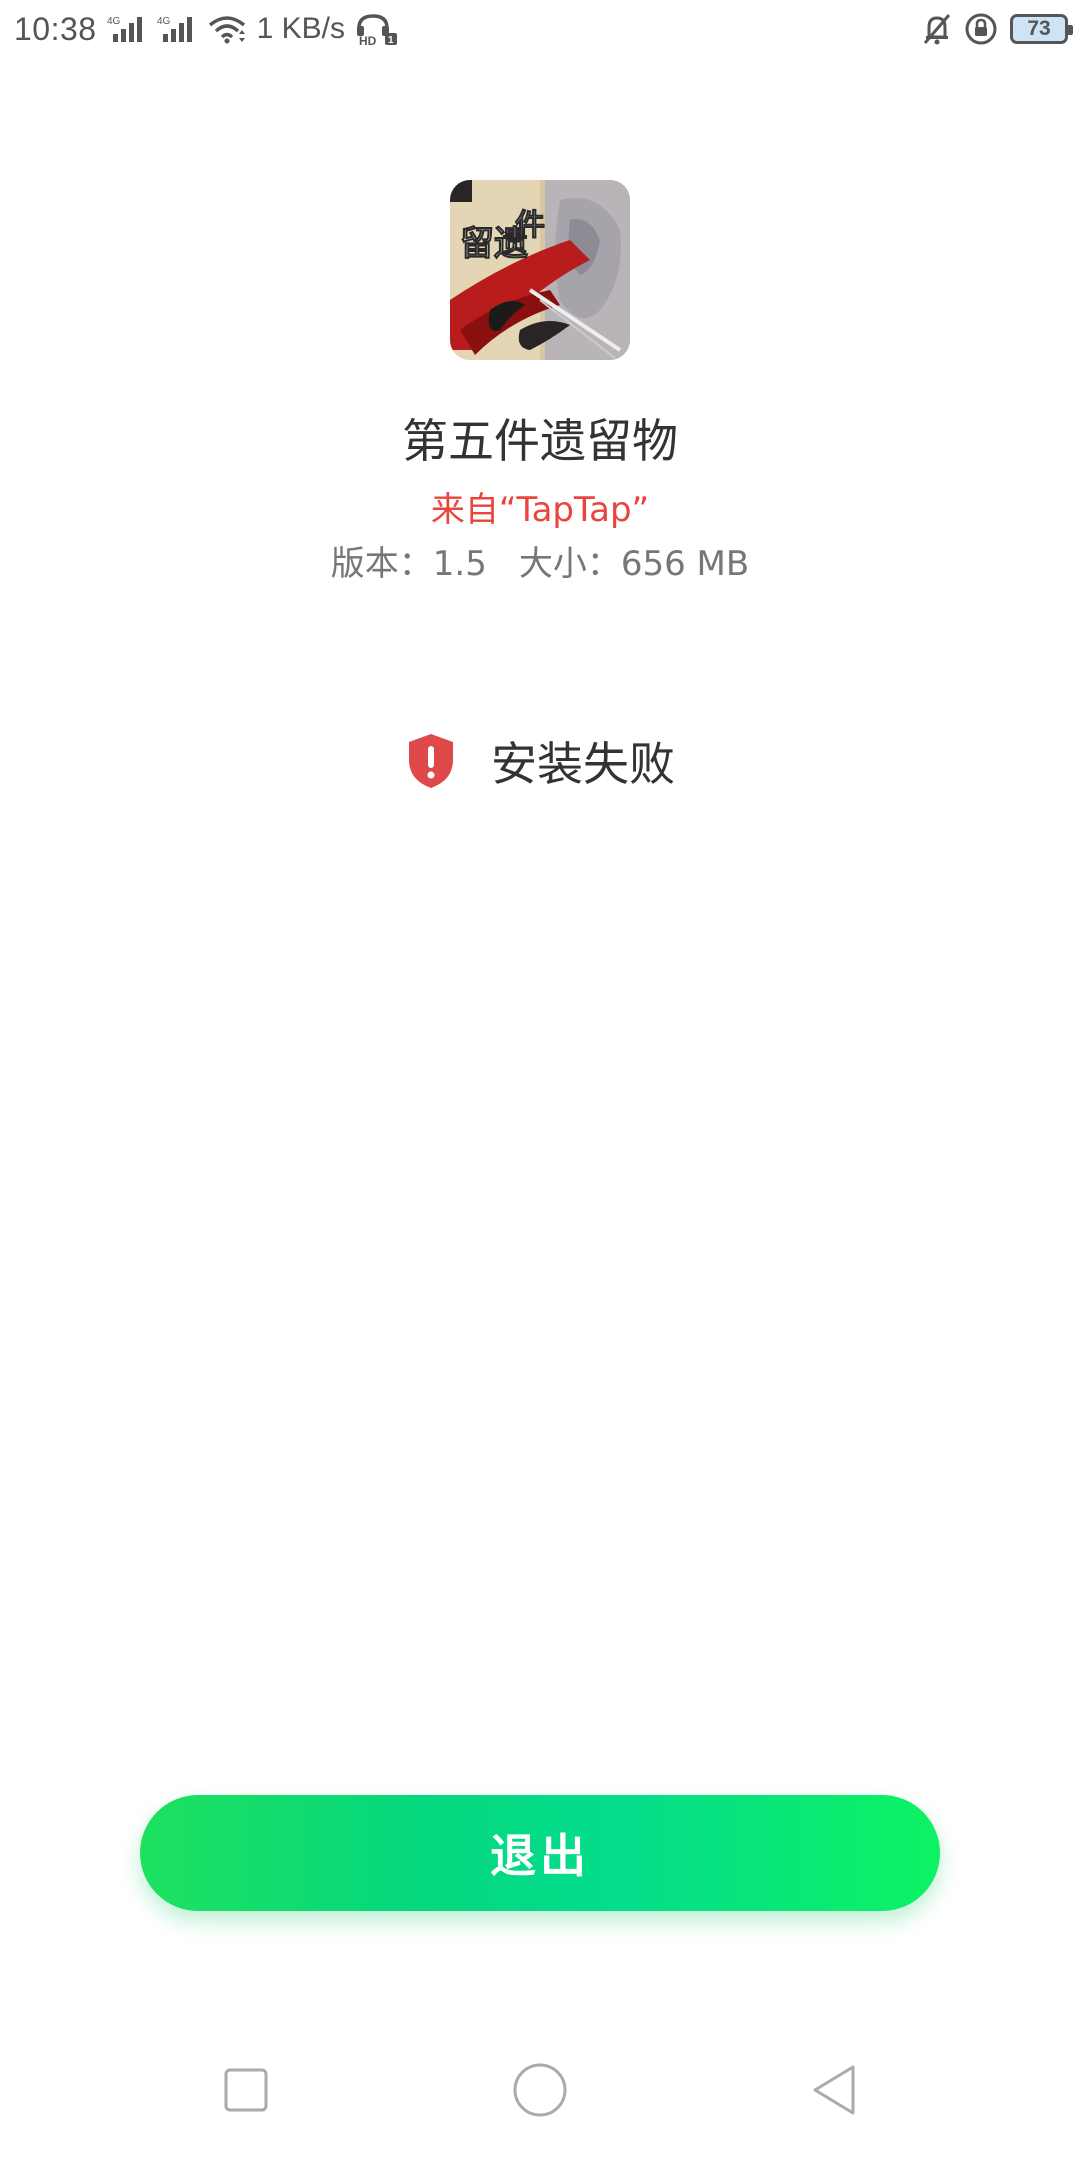 The image size is (1080, 2160). I want to click on home-button, so click(540, 2092).